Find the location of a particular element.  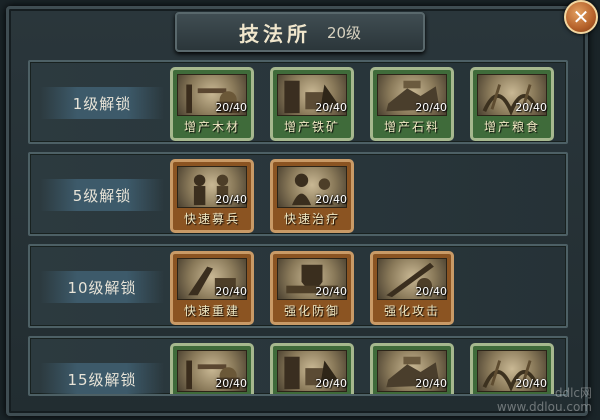

title-bar: 技法所 20级 is located at coordinates (300, 32).